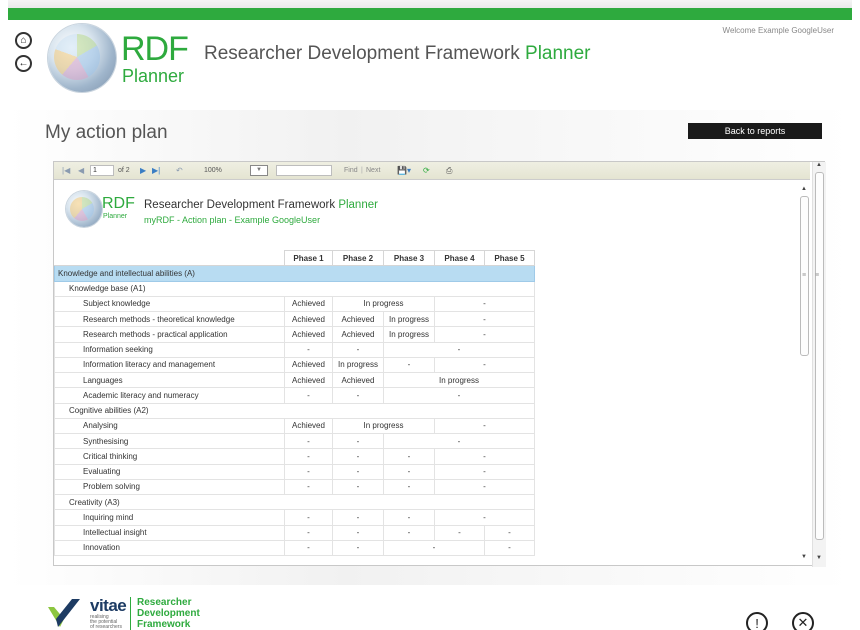 The width and height of the screenshot is (860, 630). I want to click on last-page-icon: ▶|, so click(156, 171).